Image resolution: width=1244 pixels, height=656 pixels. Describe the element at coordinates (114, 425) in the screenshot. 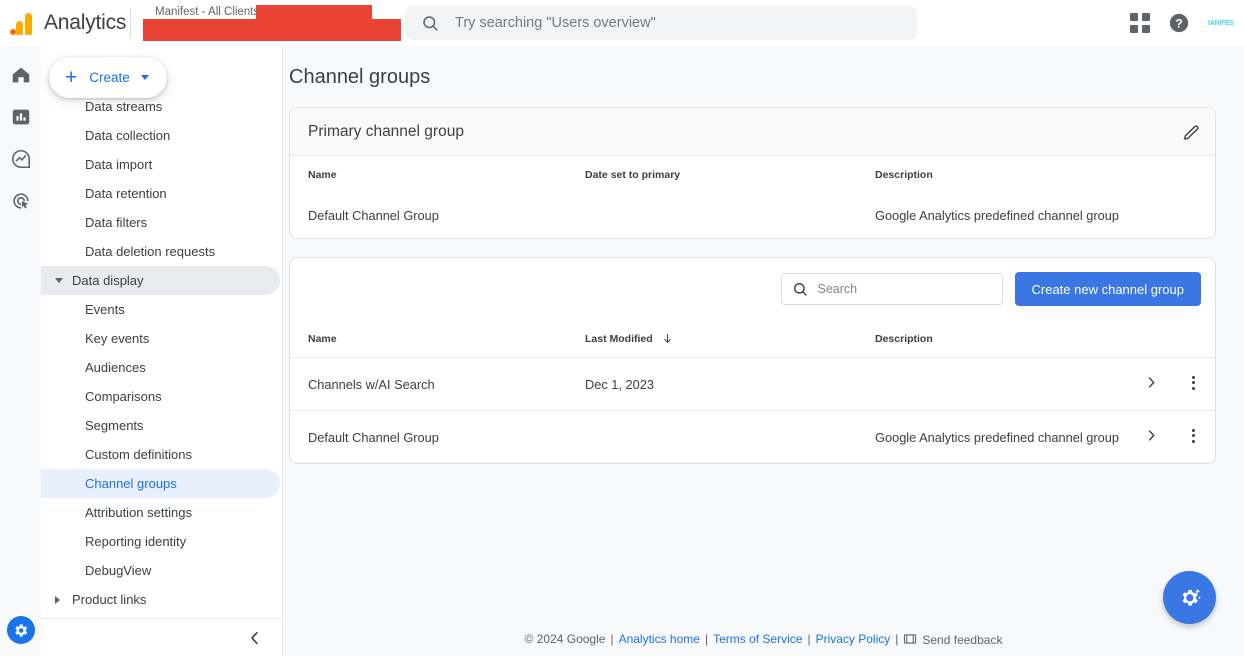

I see `sidebar-item-label: Segments` at that location.